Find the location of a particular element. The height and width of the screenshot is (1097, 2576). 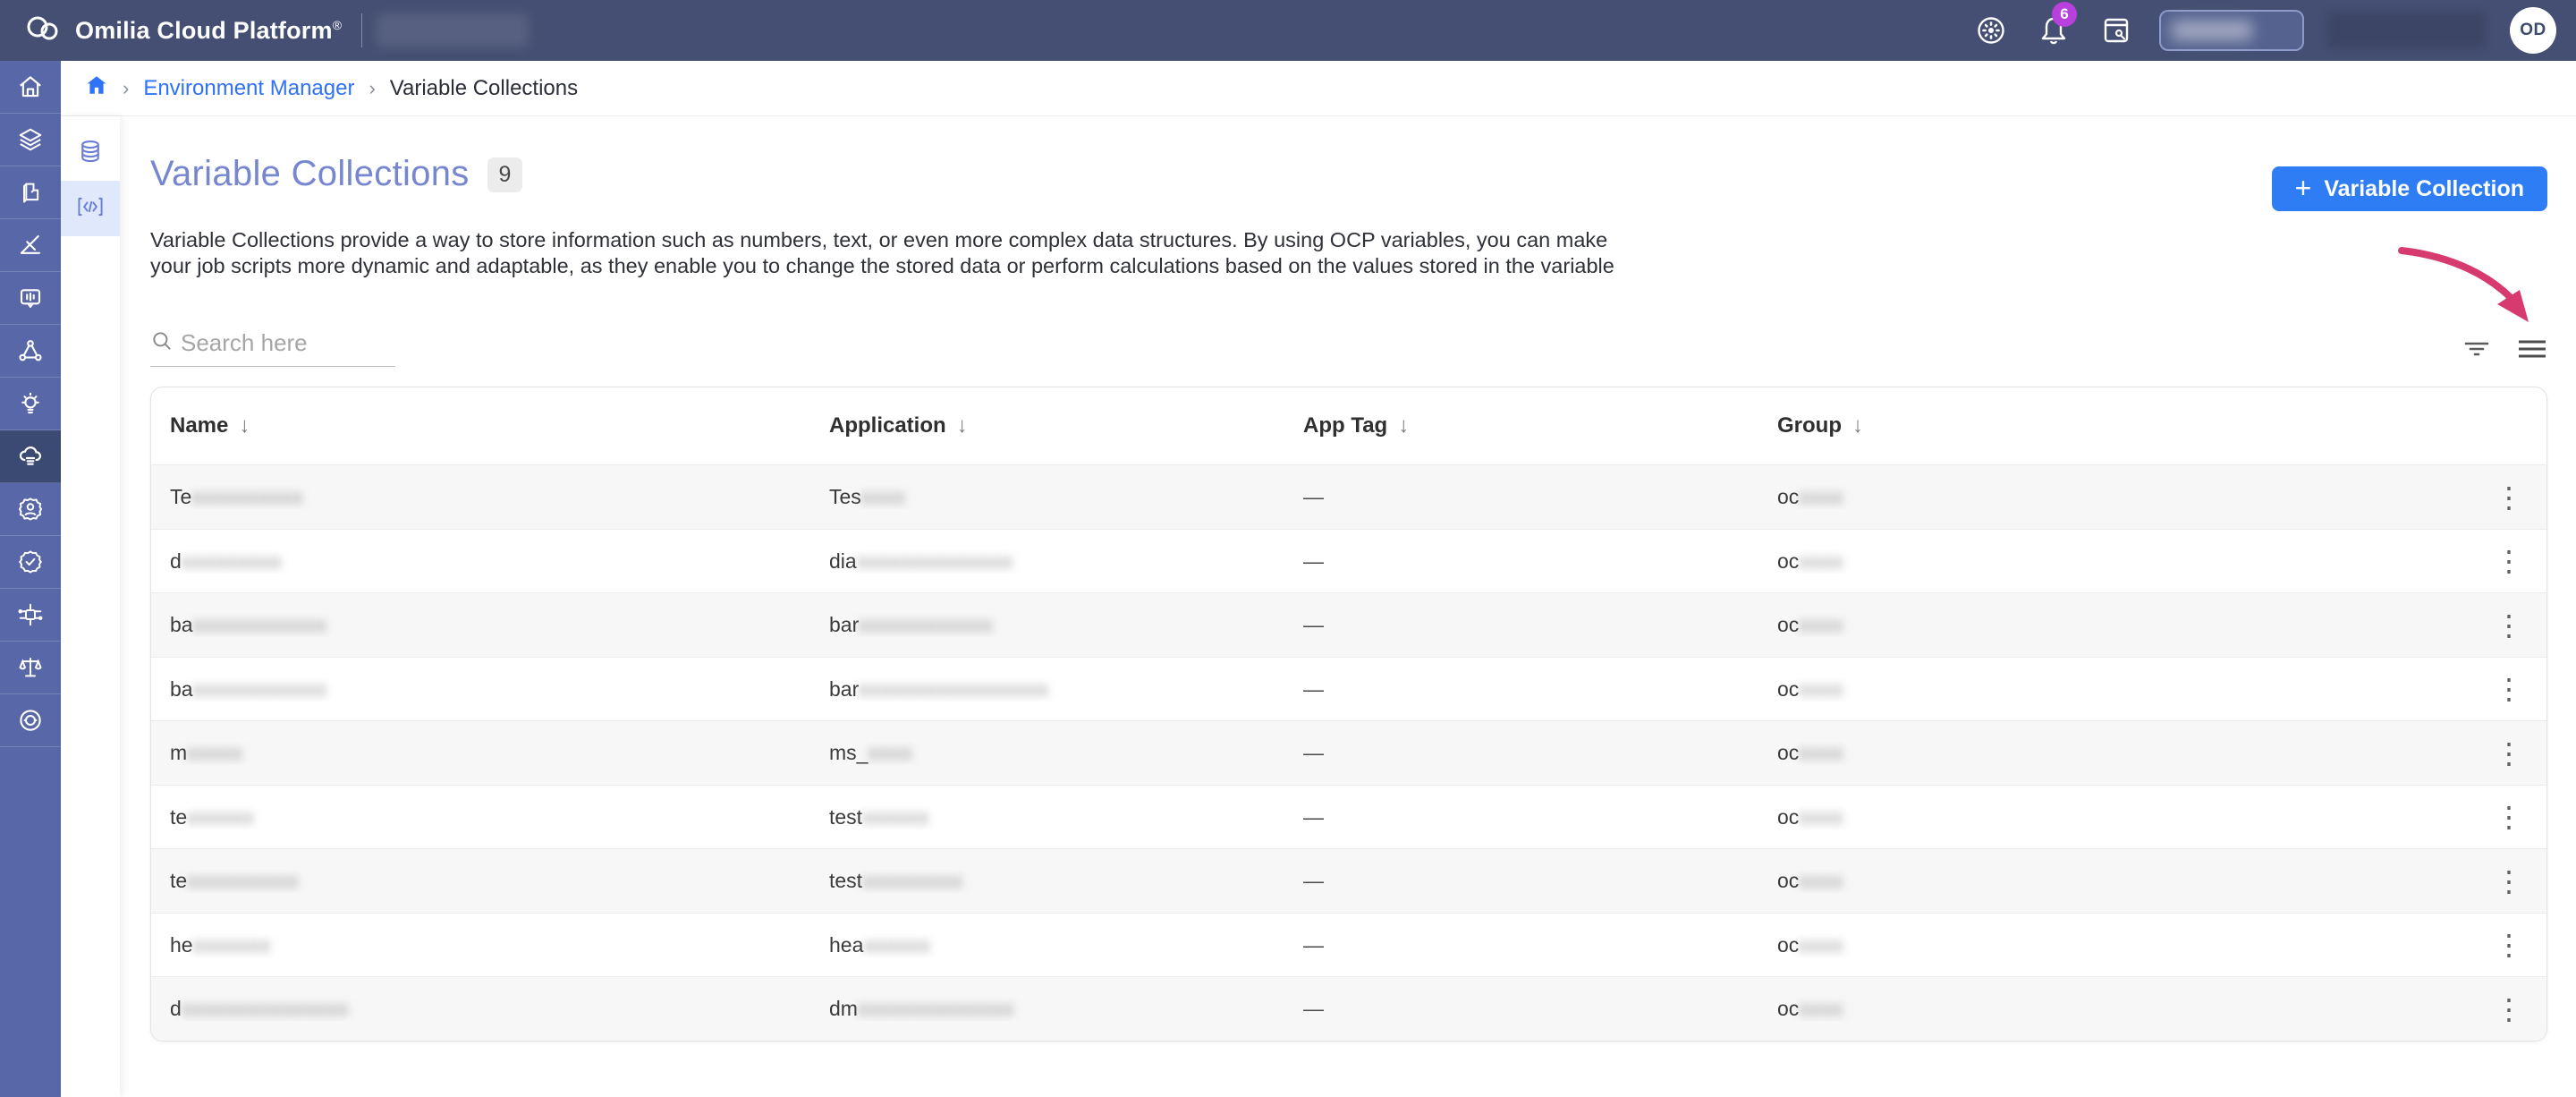

table-row: Texxxxxxxxxx Tesxxxx — ocxxxx ⋮ is located at coordinates (1348, 497).